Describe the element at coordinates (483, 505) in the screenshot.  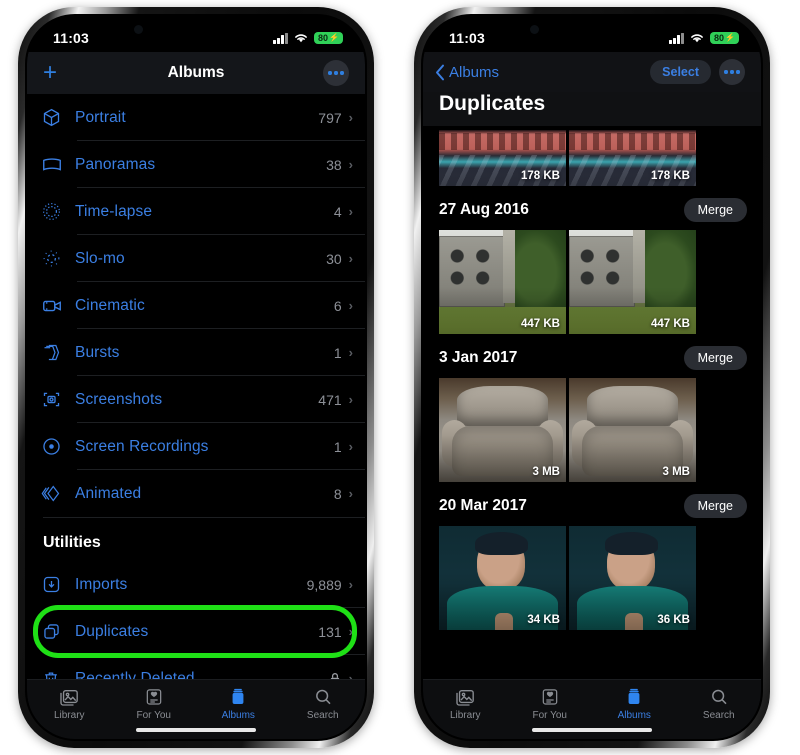
I see `duplicate-group-date: 20 Mar 2017` at that location.